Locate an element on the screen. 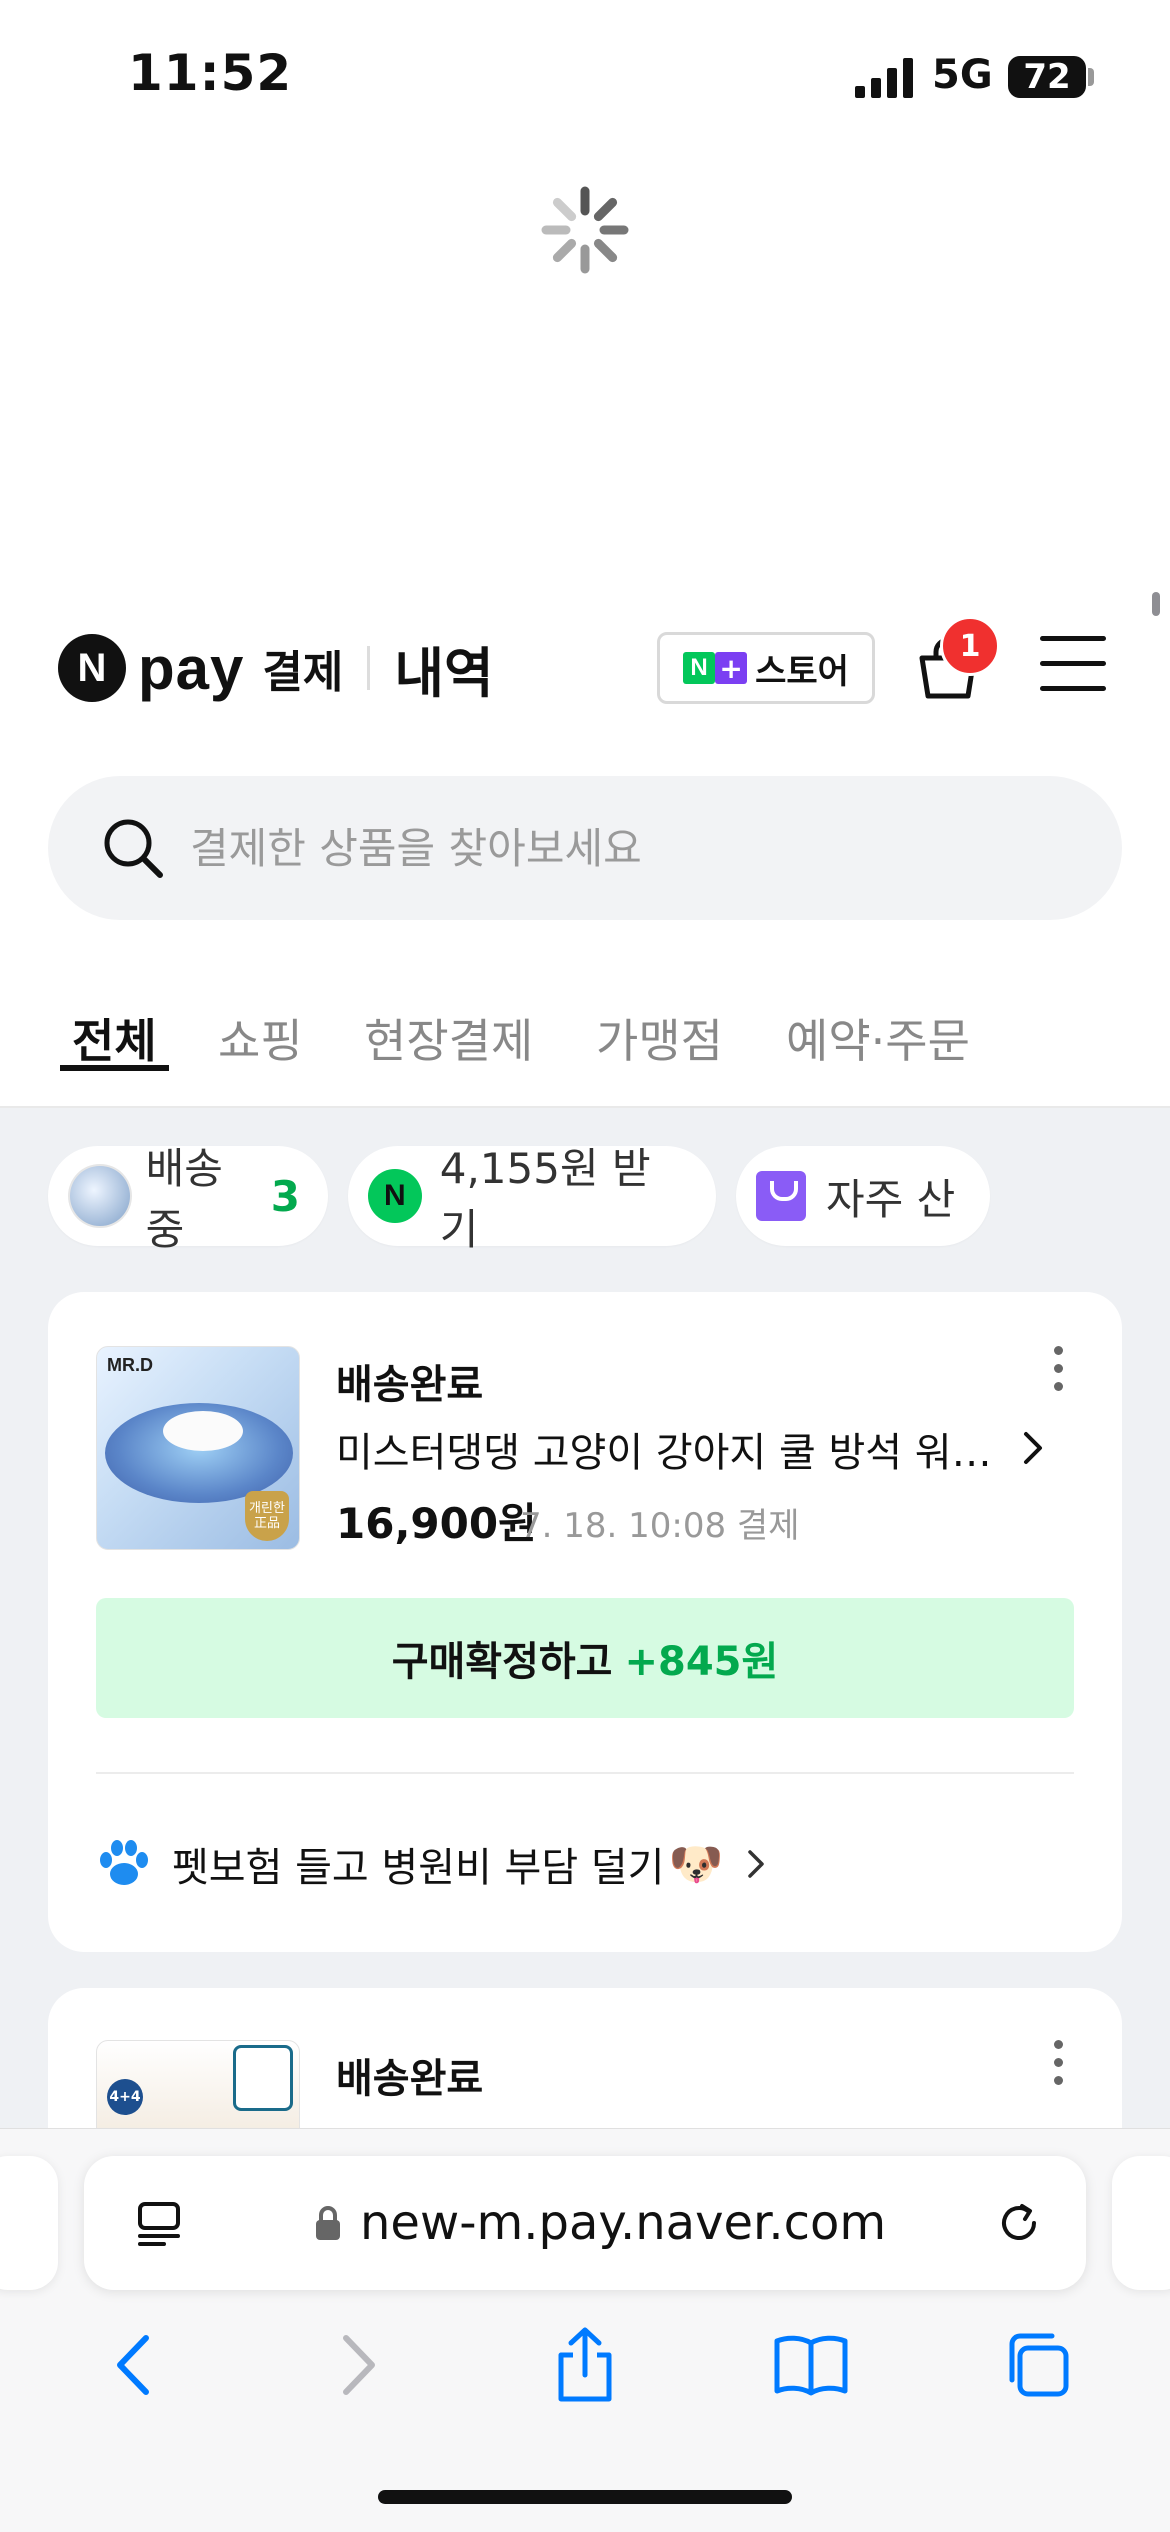 This screenshot has height=2532, width=1170. chip-label: 자주 산 is located at coordinates (891, 1199).